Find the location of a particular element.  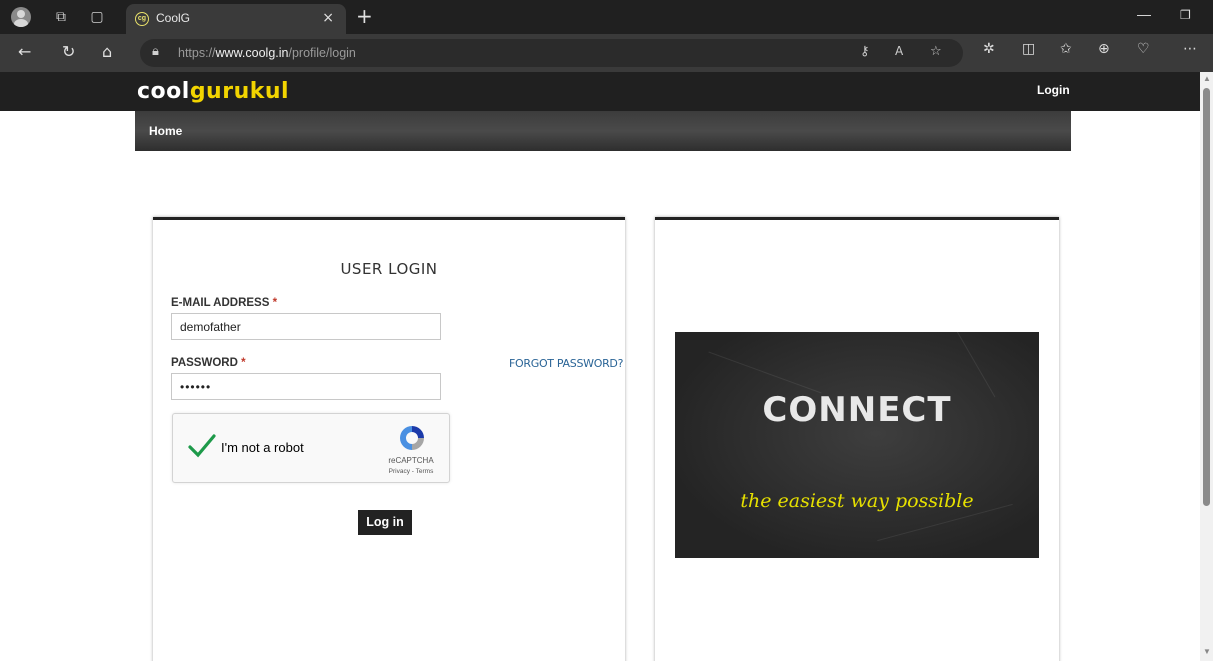

refresh-icon: ↻ is located at coordinates (68, 51).